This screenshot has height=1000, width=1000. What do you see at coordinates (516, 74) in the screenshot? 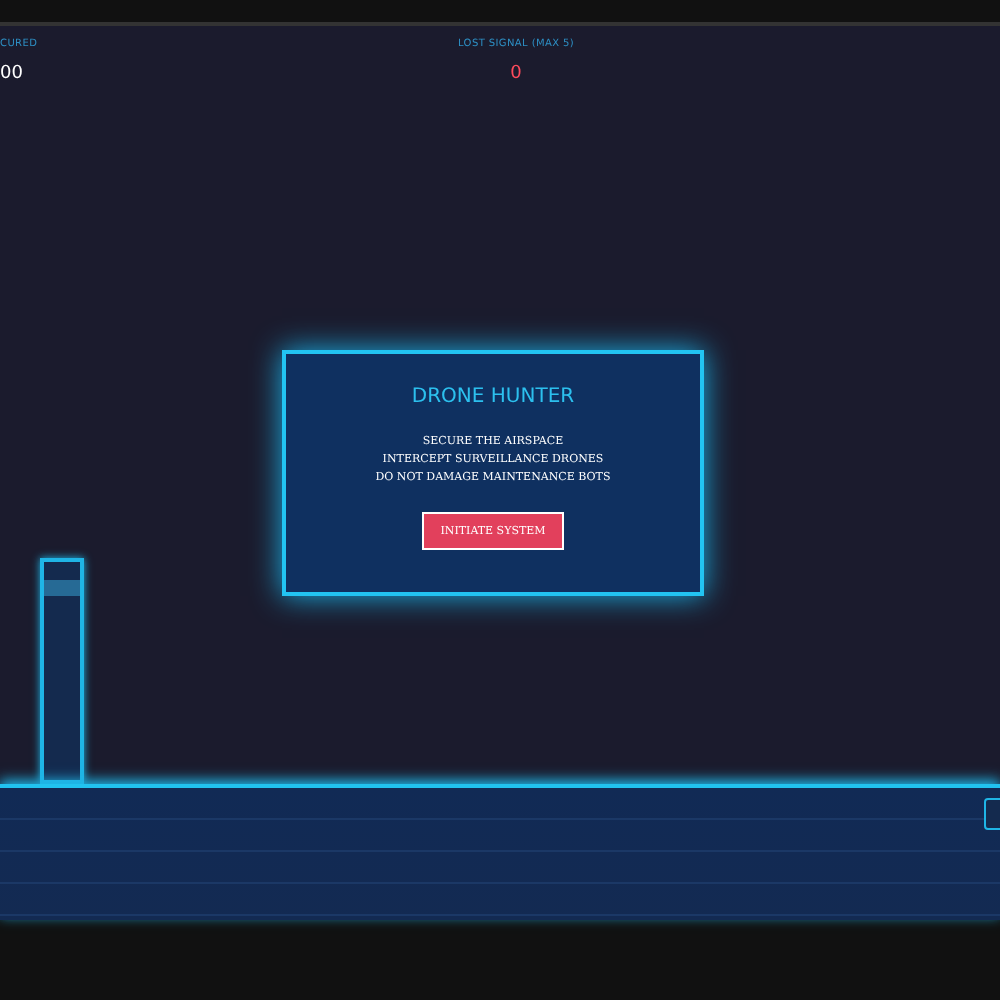
I see `stat-value: 0` at bounding box center [516, 74].